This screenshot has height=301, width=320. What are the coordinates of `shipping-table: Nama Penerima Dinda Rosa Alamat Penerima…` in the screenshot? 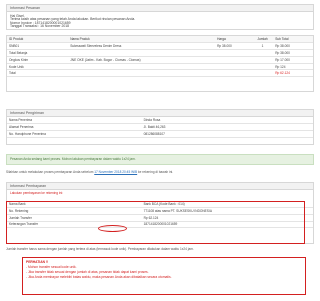 It's located at (160, 127).